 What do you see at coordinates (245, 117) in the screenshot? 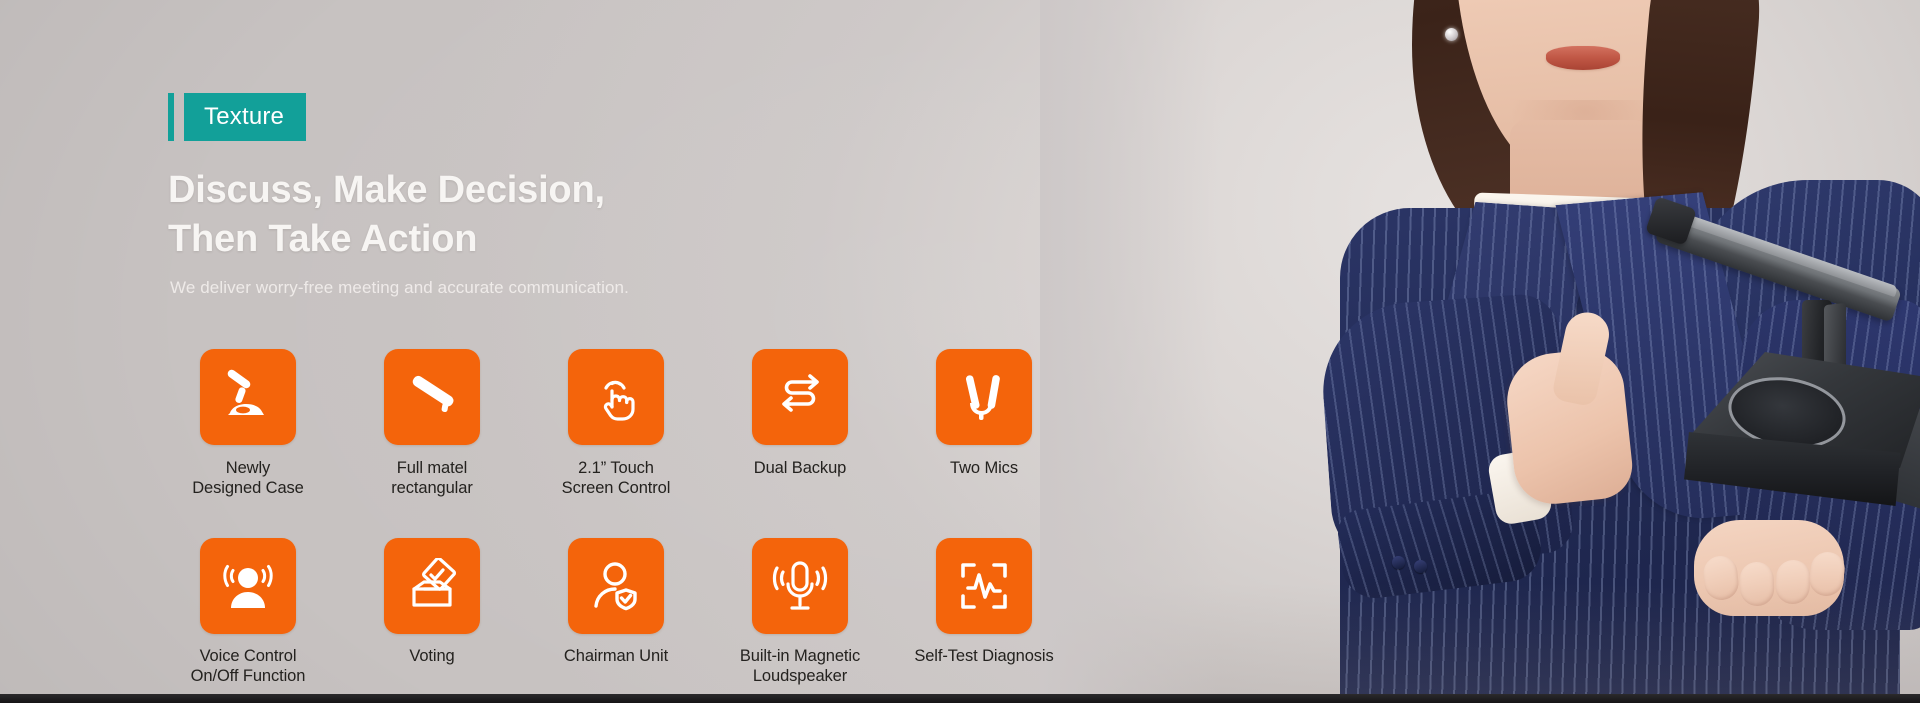
I see `badge-label: Texture` at bounding box center [245, 117].